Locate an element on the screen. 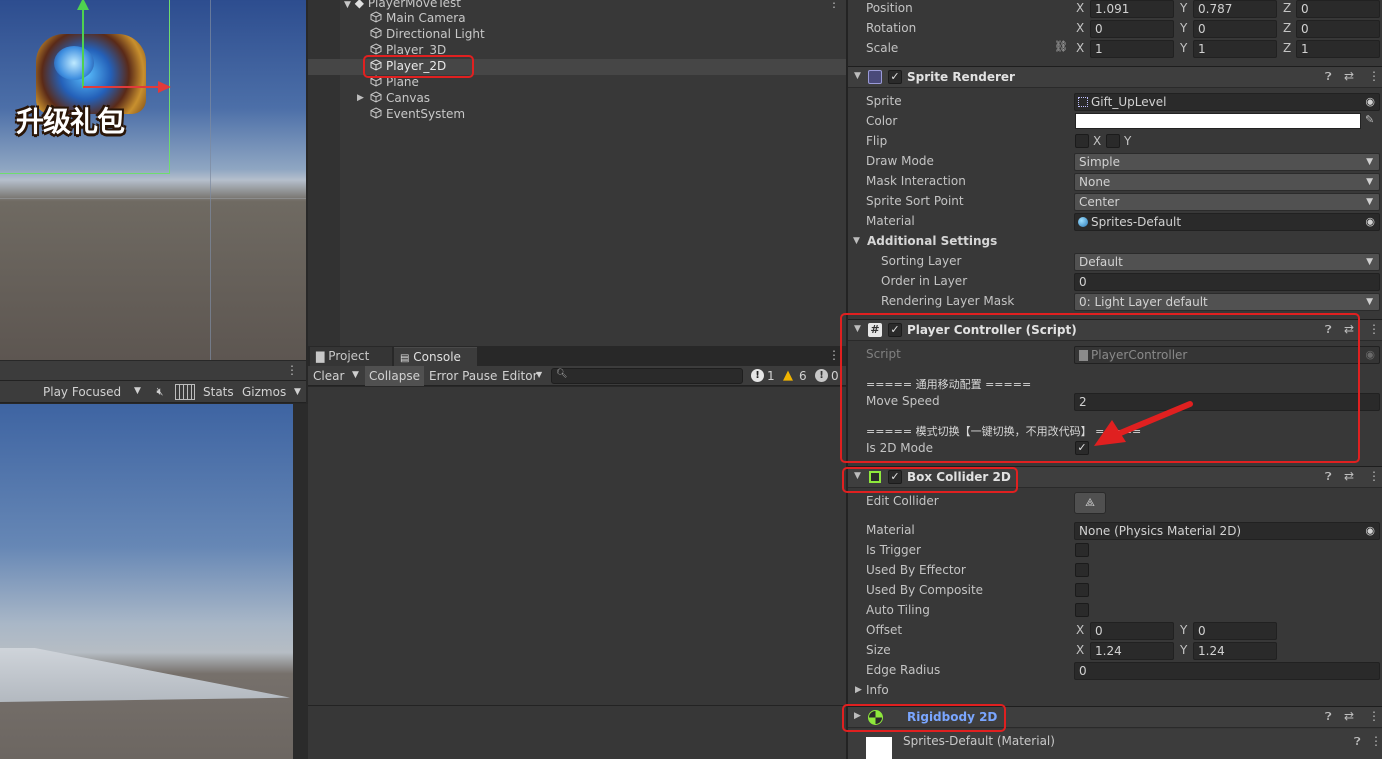  game-view is located at coordinates (146, 581).